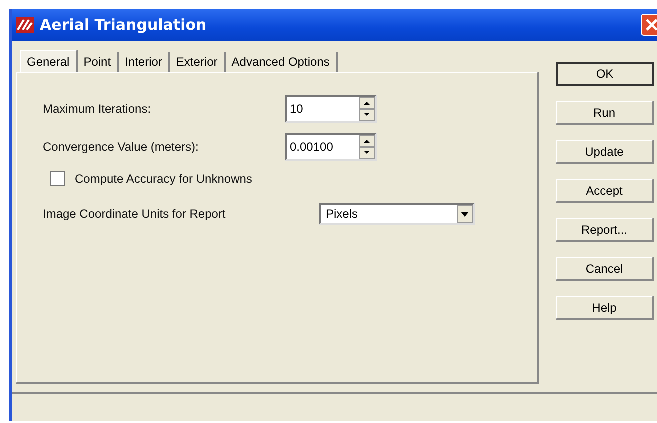 The width and height of the screenshot is (657, 423). Describe the element at coordinates (97, 109) in the screenshot. I see `field-label: Maximum Iterations:` at that location.